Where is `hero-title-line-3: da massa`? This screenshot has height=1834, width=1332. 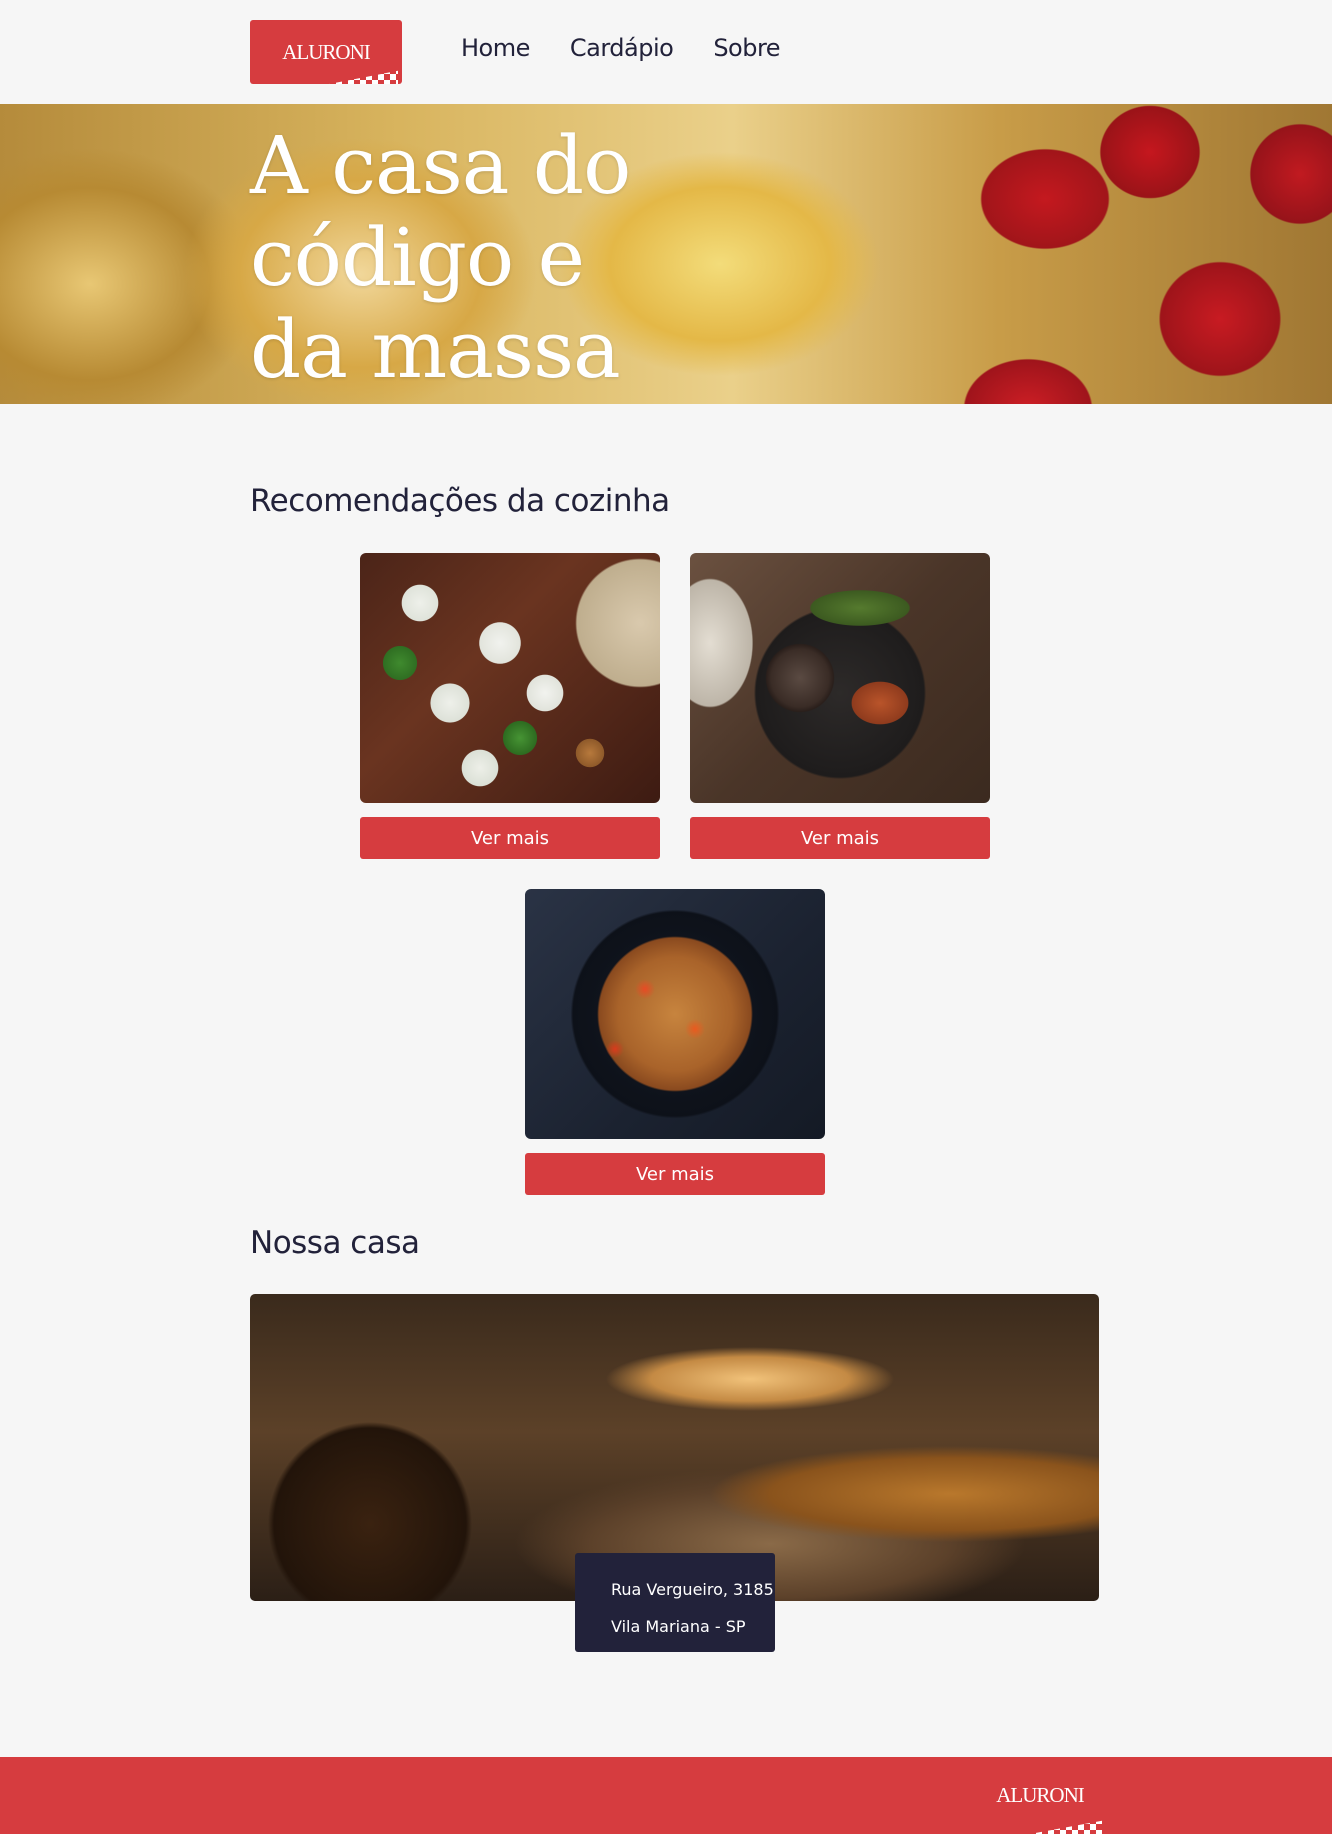
hero-title-line-3: da massa is located at coordinates (435, 349).